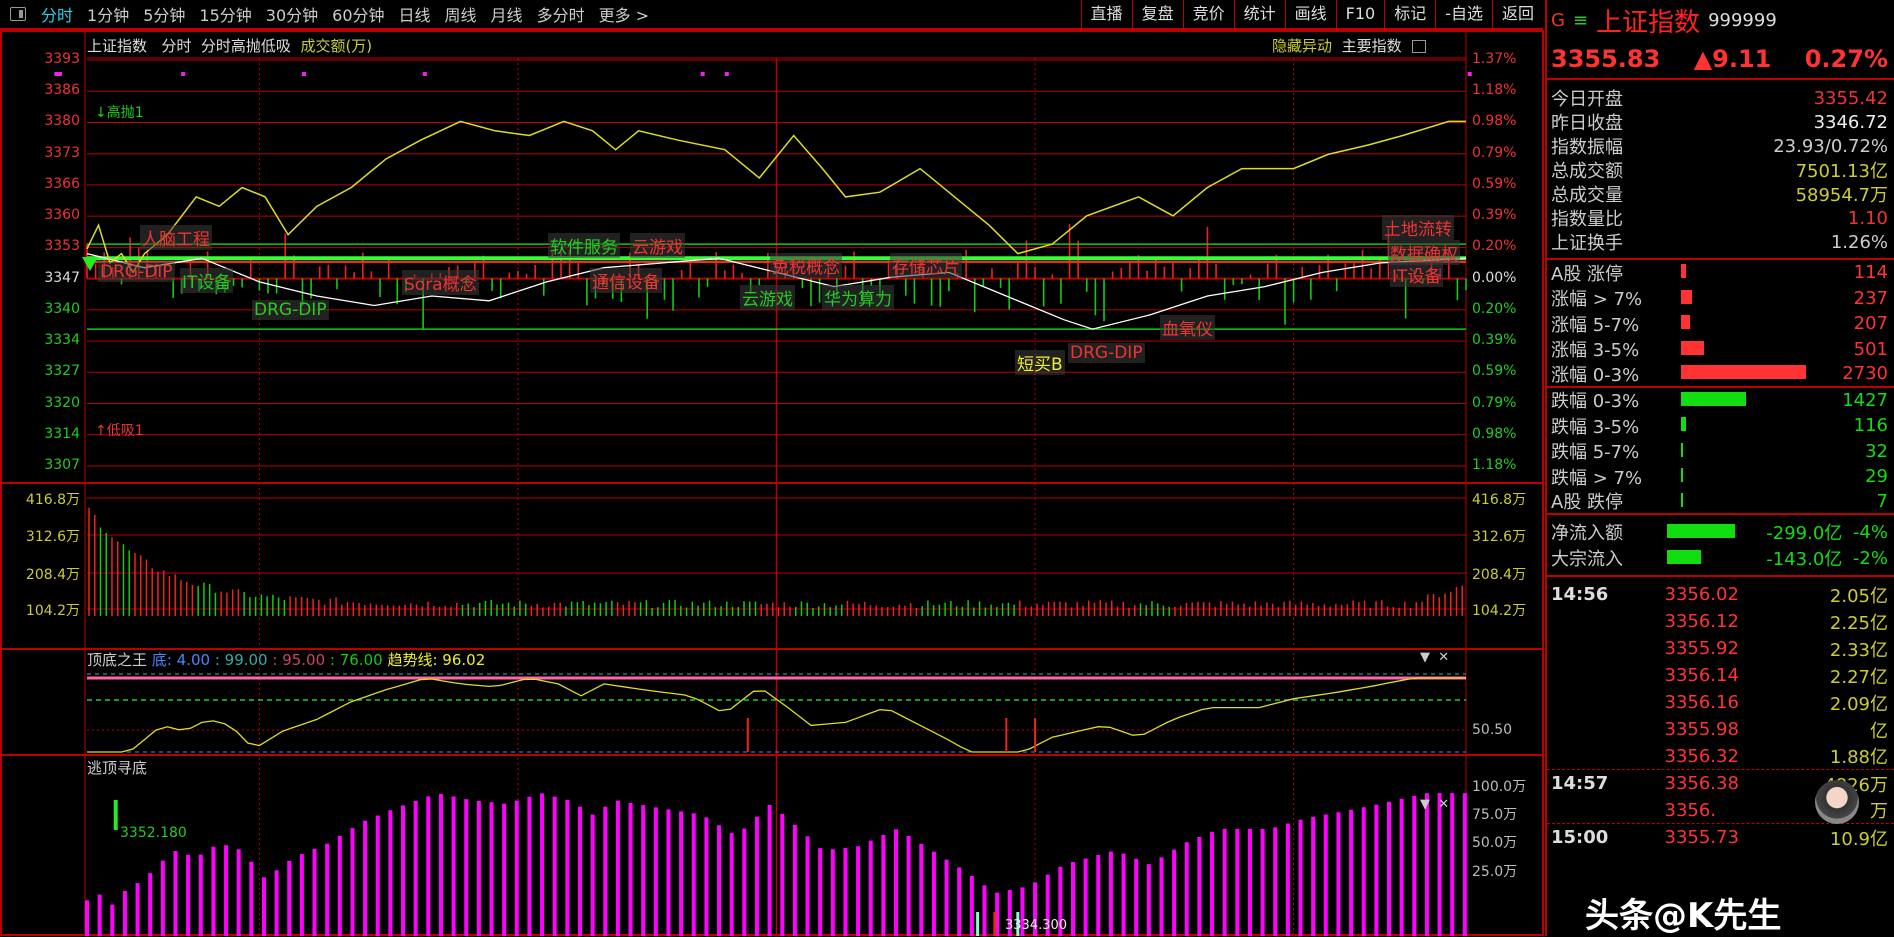 This screenshot has width=1894, height=937. Describe the element at coordinates (1858, 757) in the screenshot. I see `tick-amount: 1.88亿` at that location.